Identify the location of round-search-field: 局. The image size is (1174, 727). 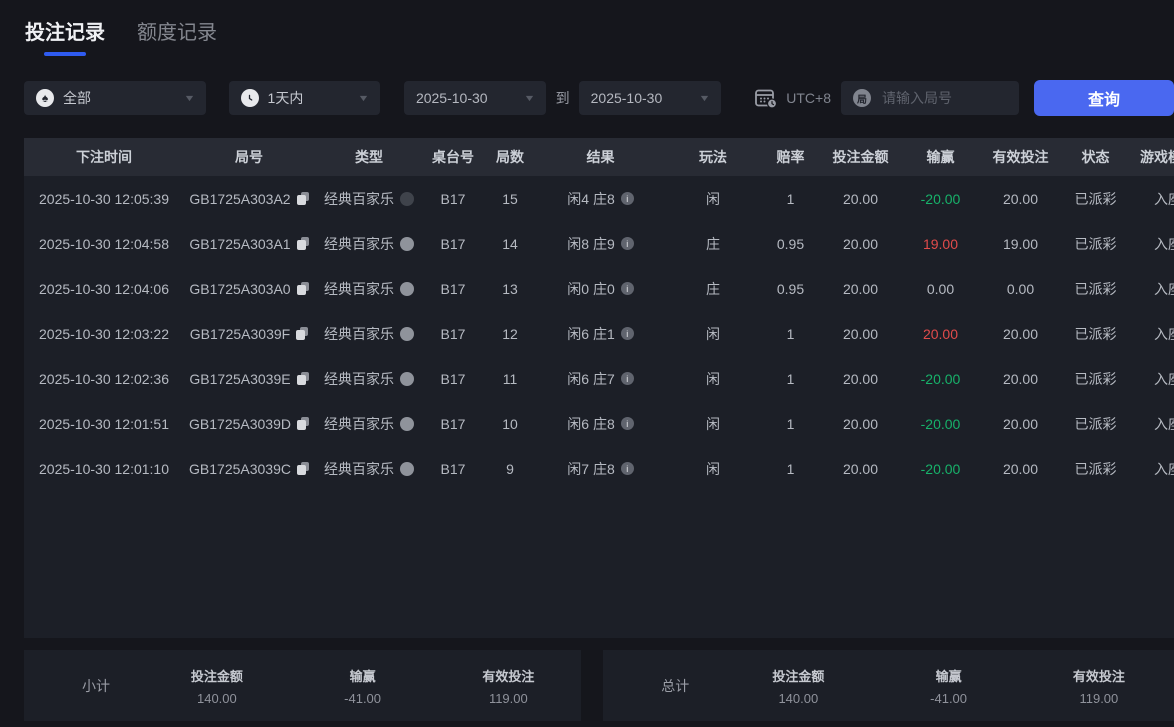
(930, 98).